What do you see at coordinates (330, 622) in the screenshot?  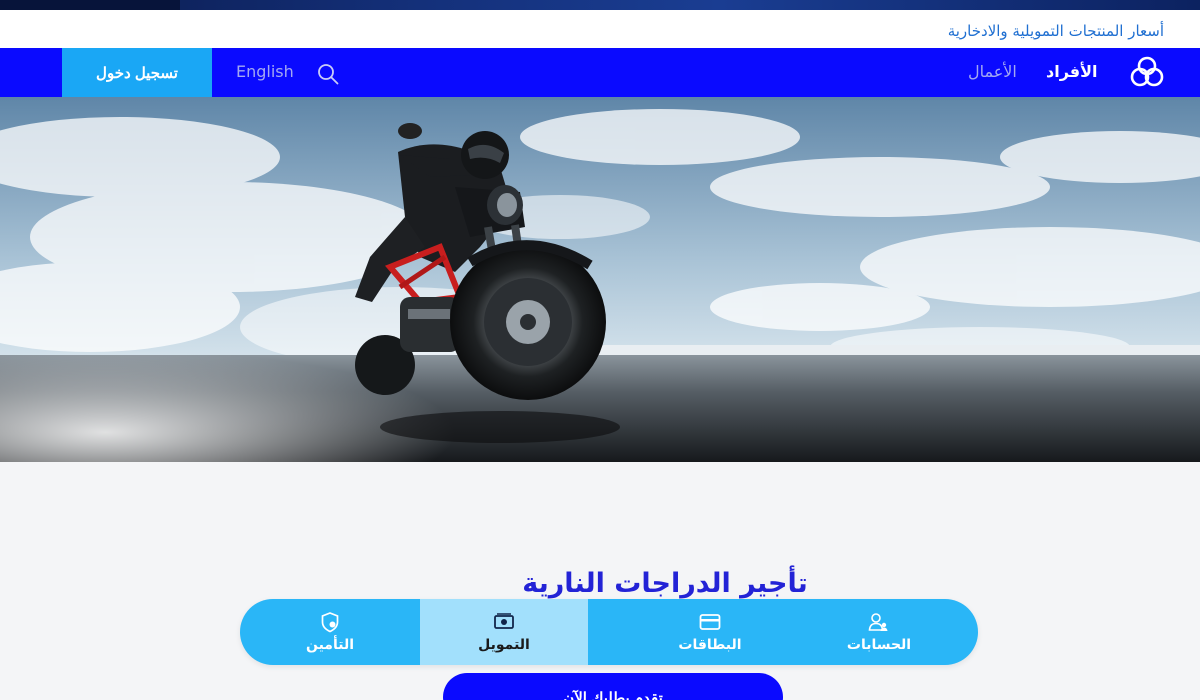 I see `shield-icon` at bounding box center [330, 622].